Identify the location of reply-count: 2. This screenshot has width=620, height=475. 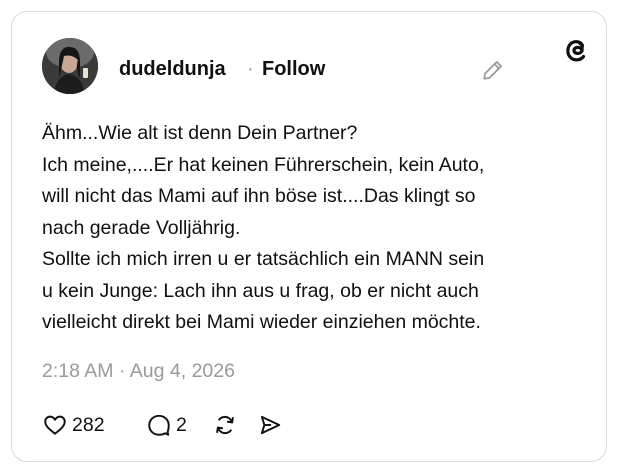
(181, 424).